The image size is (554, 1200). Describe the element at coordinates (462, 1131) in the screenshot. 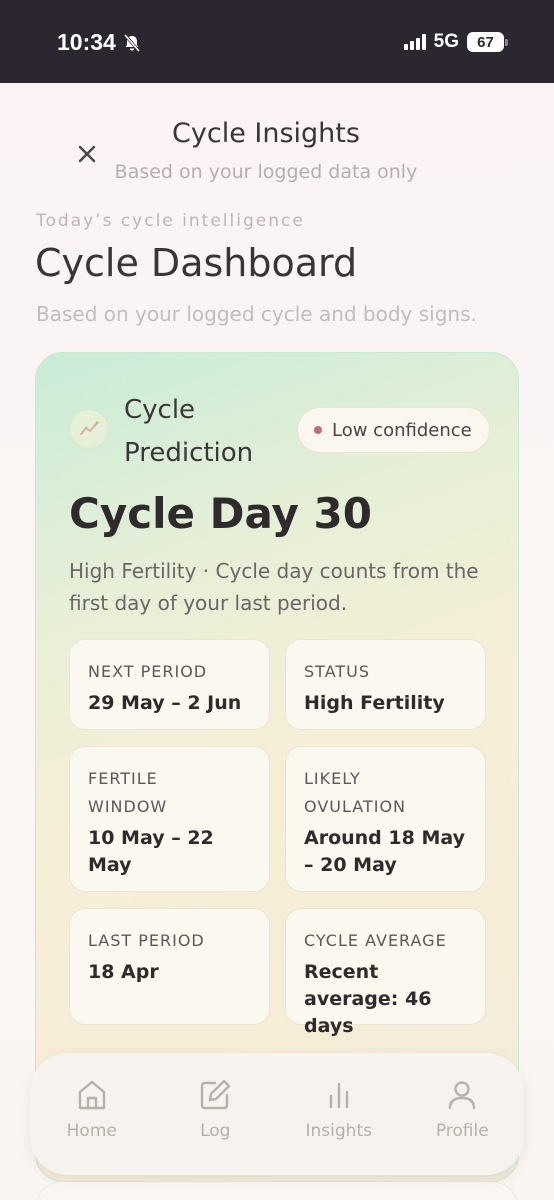

I see `nav-label: Profile` at that location.